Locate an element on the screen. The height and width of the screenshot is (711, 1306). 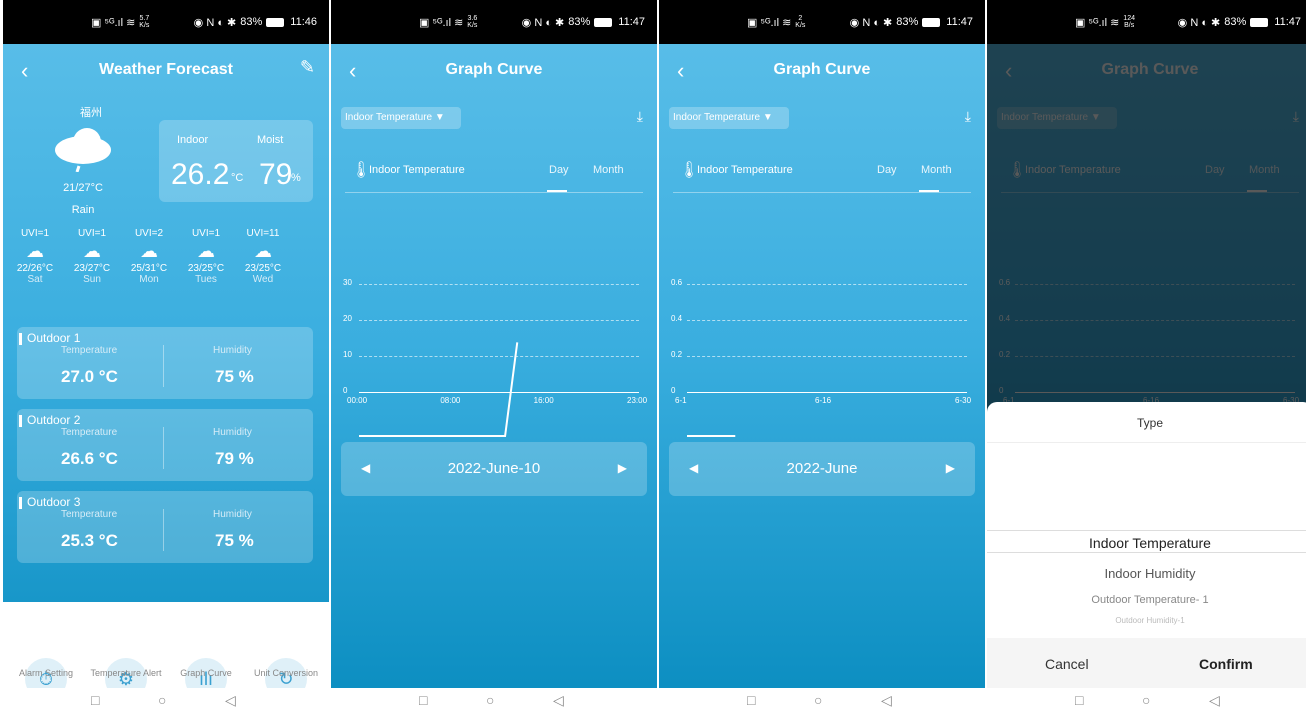
temp-range: 21/27°C is located at coordinates (83, 188).